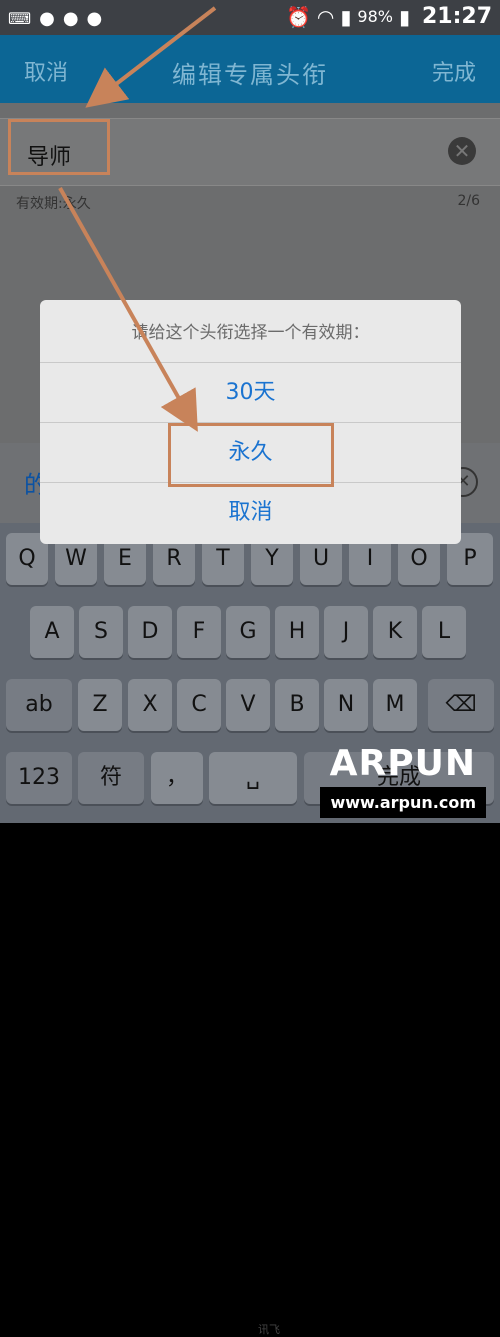  What do you see at coordinates (248, 705) in the screenshot?
I see `key: V` at bounding box center [248, 705].